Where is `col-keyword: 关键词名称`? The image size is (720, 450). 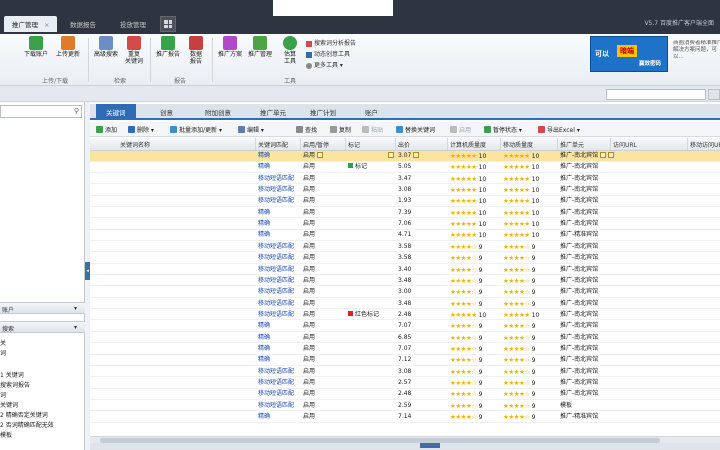
col-keyword: 关键词名称 is located at coordinates (135, 144).